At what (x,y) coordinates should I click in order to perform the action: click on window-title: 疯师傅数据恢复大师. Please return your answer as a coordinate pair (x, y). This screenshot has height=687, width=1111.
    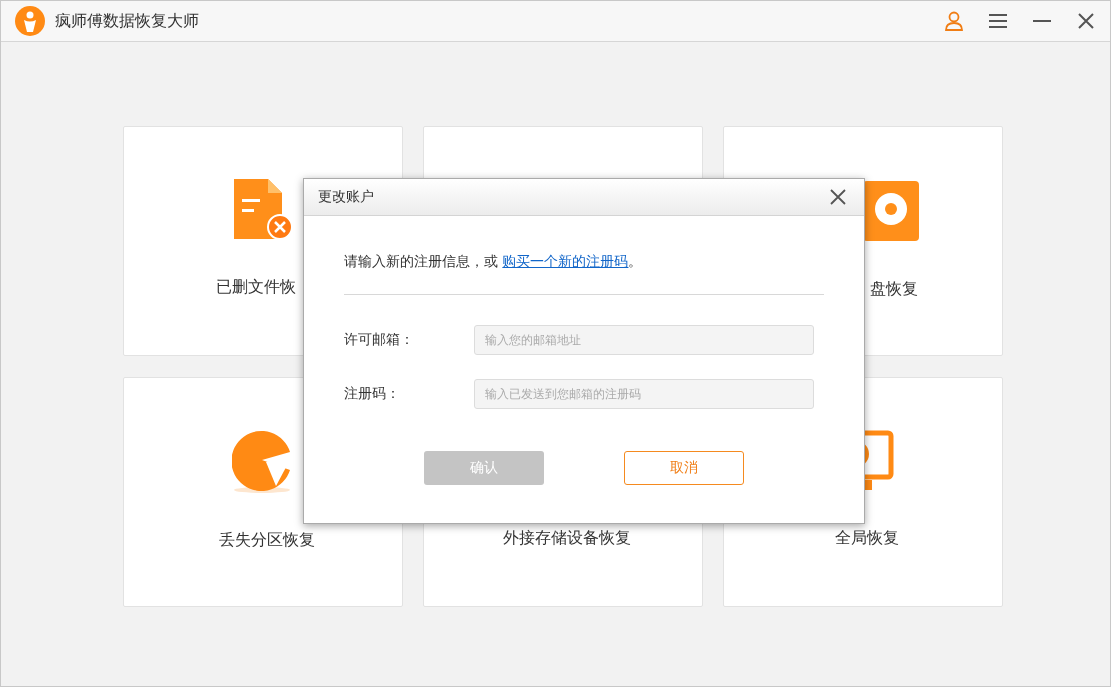
    Looking at the image, I should click on (127, 21).